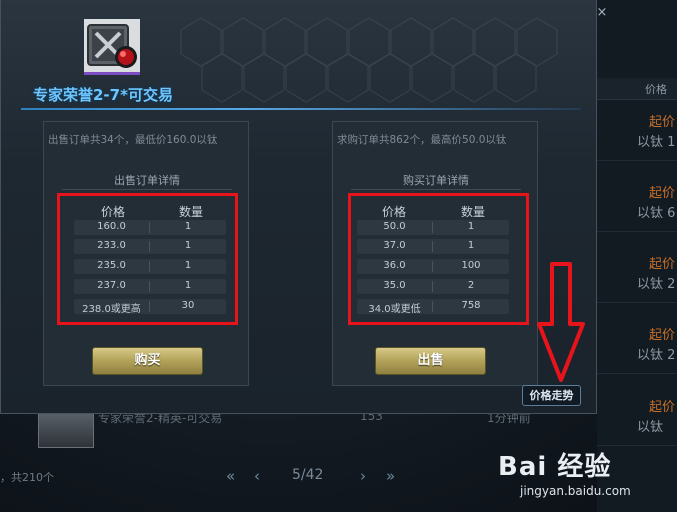 The width and height of the screenshot is (677, 512). I want to click on background-market-list: 价格 起价 以钛 1 起价 以钛 6 起价 以钛 2 起价 以钛 2 起价 以钛, so click(637, 256).